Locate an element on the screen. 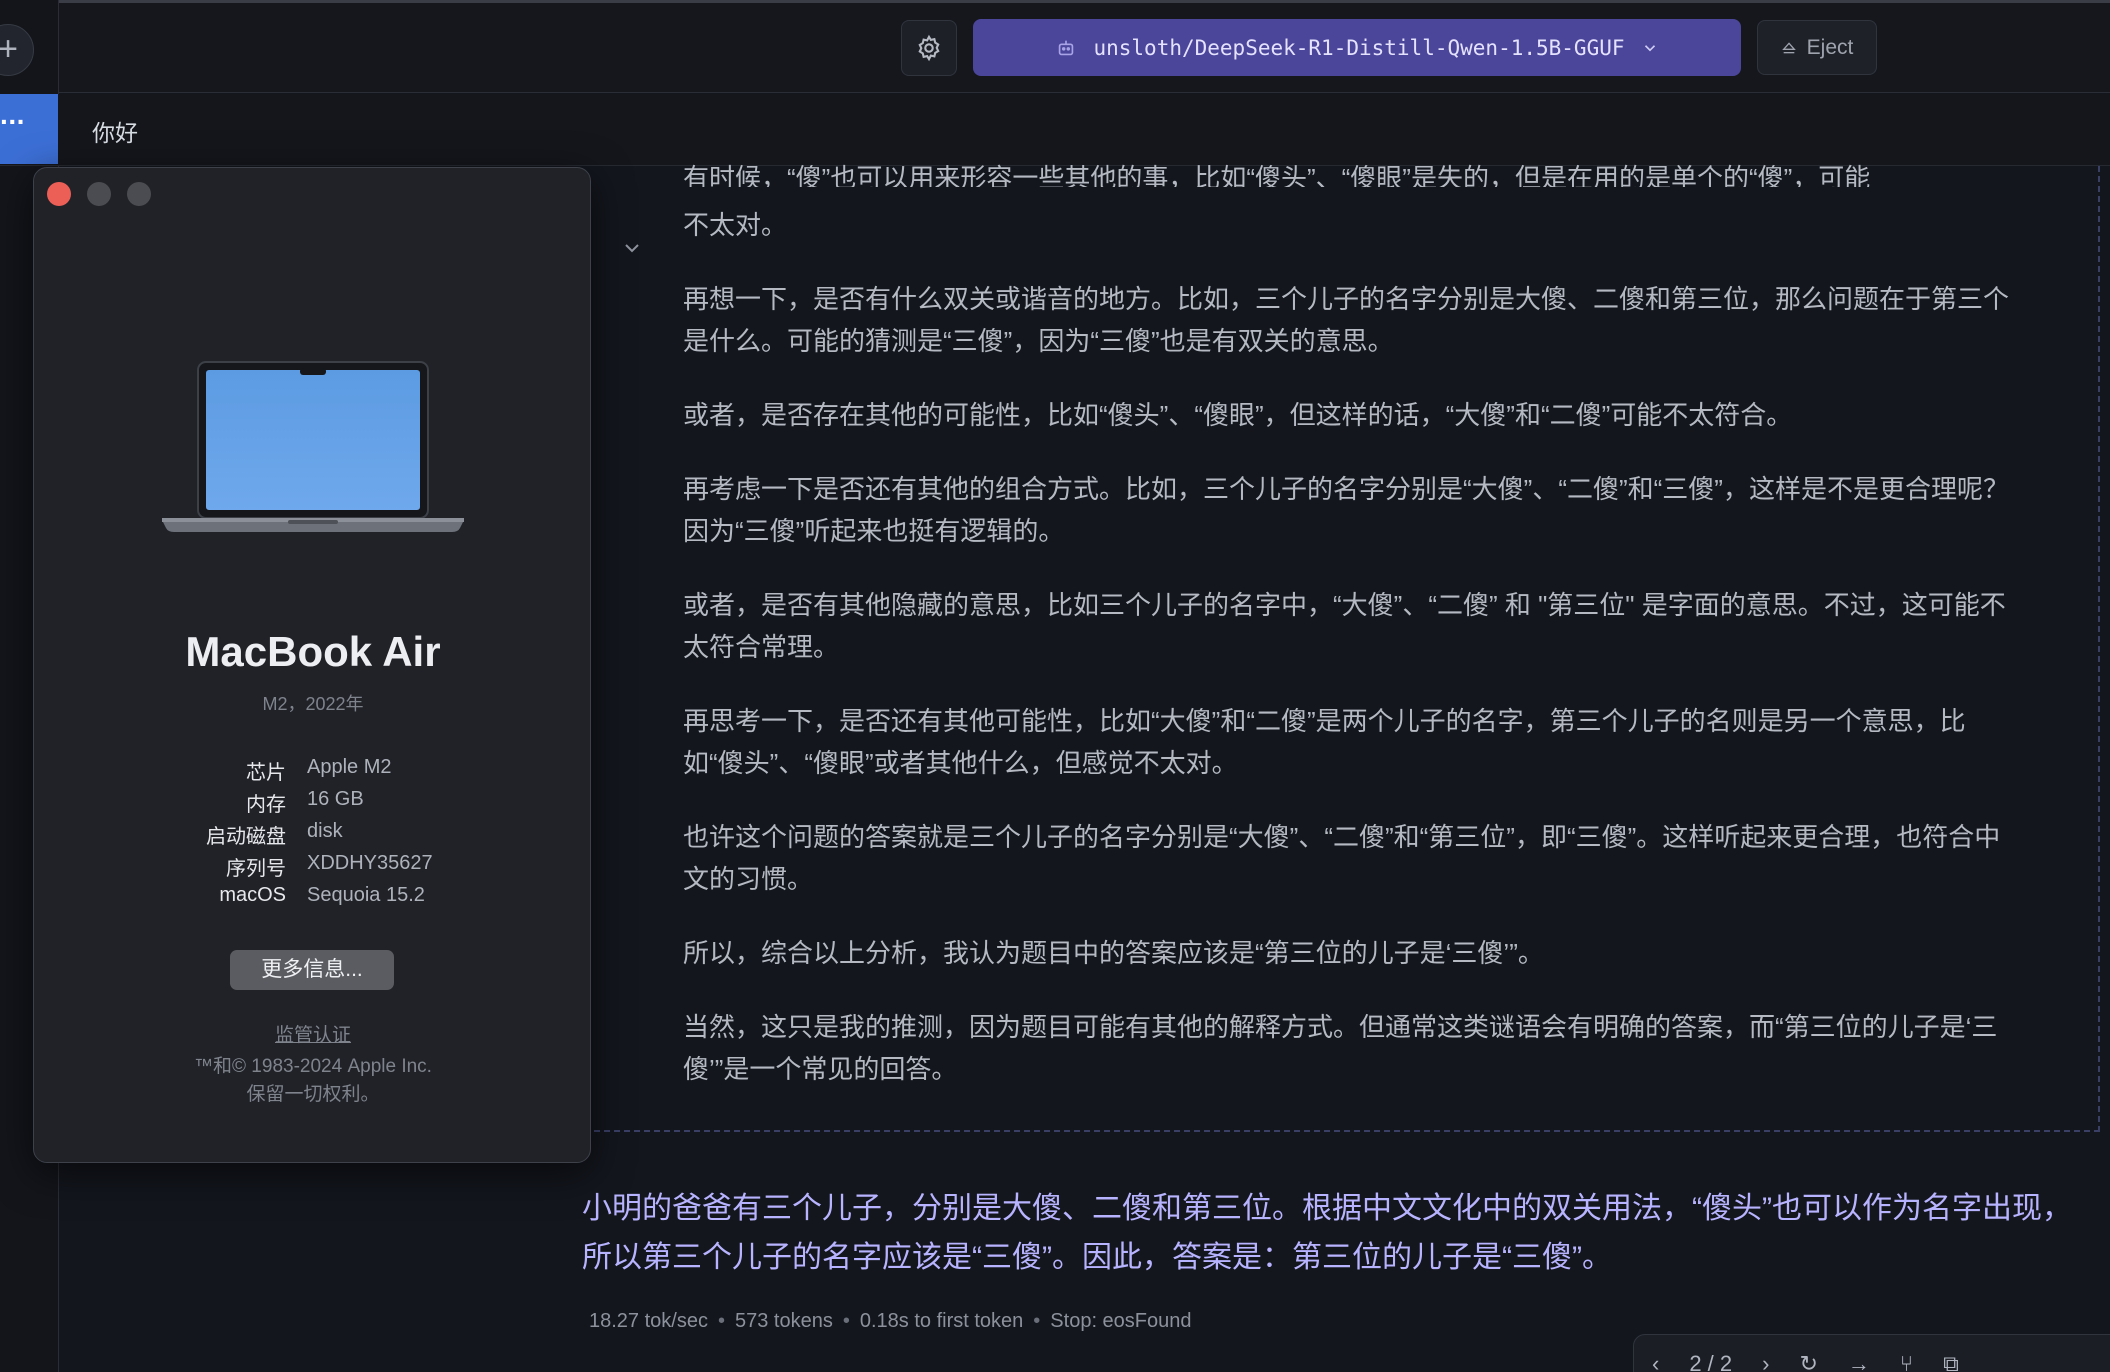 Image resolution: width=2110 pixels, height=1372 pixels. gear-icon is located at coordinates (929, 48).